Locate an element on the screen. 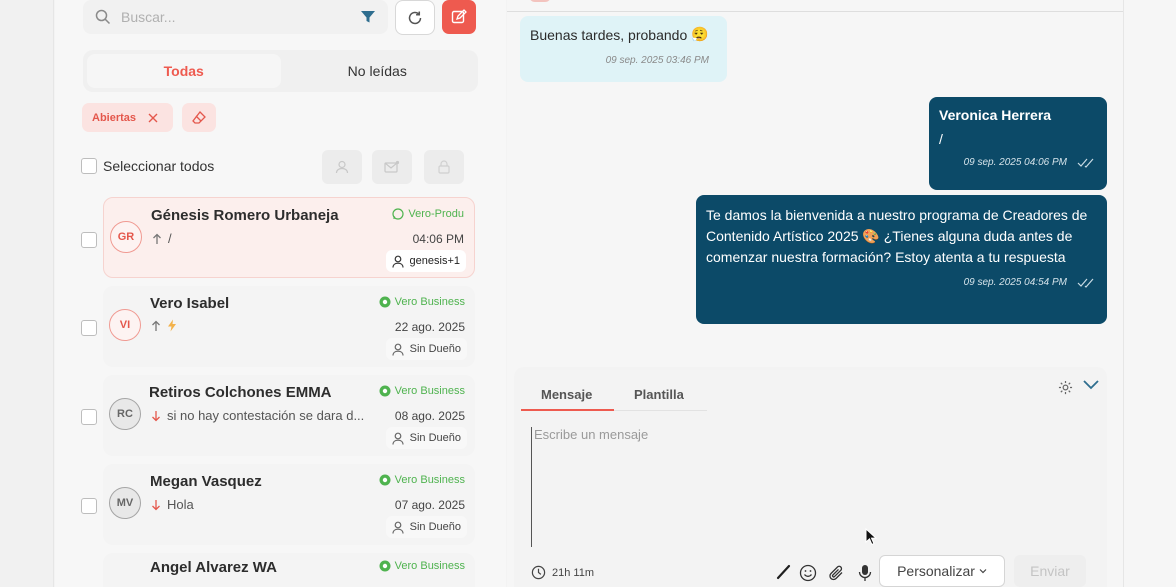 This screenshot has height=587, width=1176. new-conversation-button is located at coordinates (459, 17).